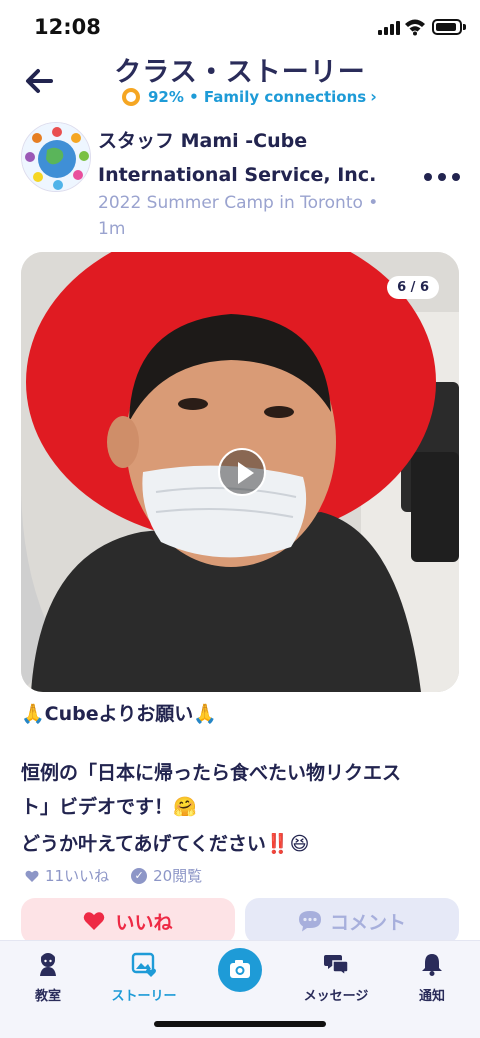 The height and width of the screenshot is (1038, 480). I want to click on author-name: スタッフ Mami -Cube, so click(203, 141).